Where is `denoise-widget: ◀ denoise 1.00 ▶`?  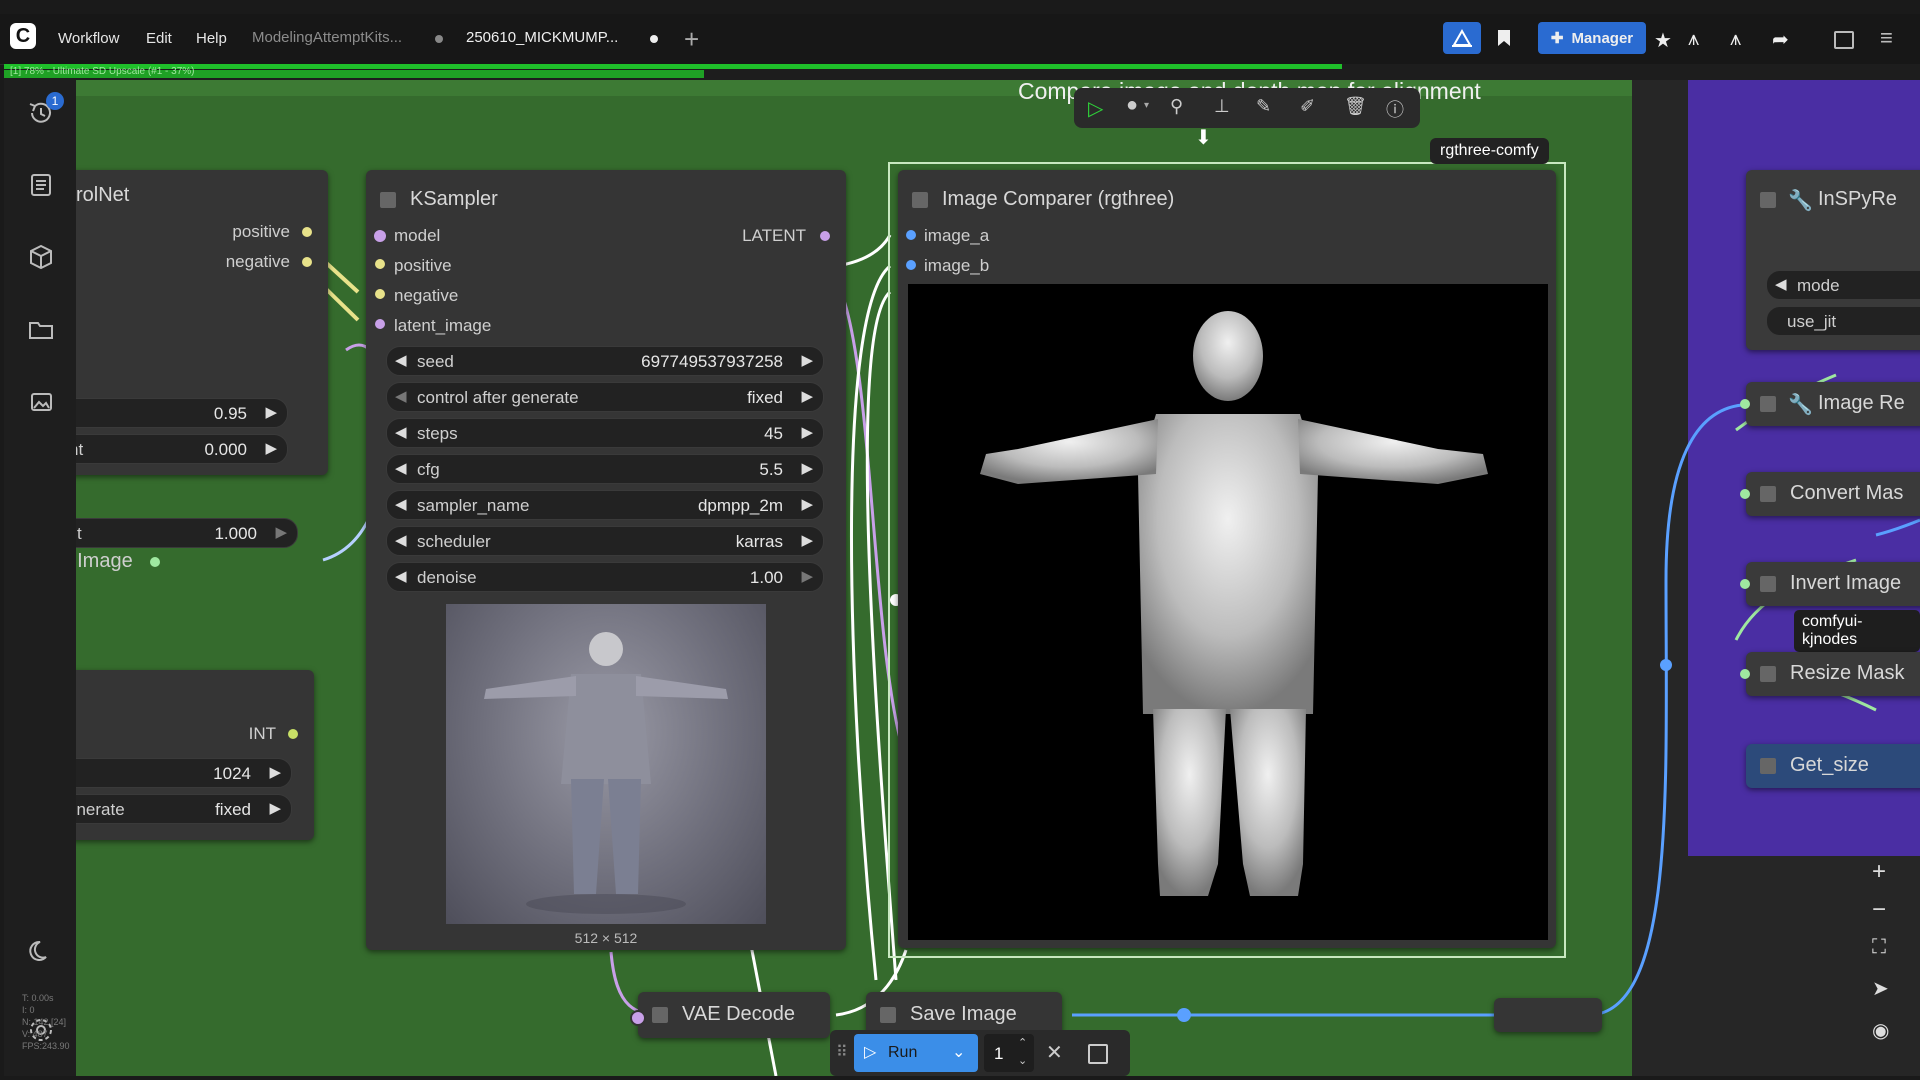 denoise-widget: ◀ denoise 1.00 ▶ is located at coordinates (605, 577).